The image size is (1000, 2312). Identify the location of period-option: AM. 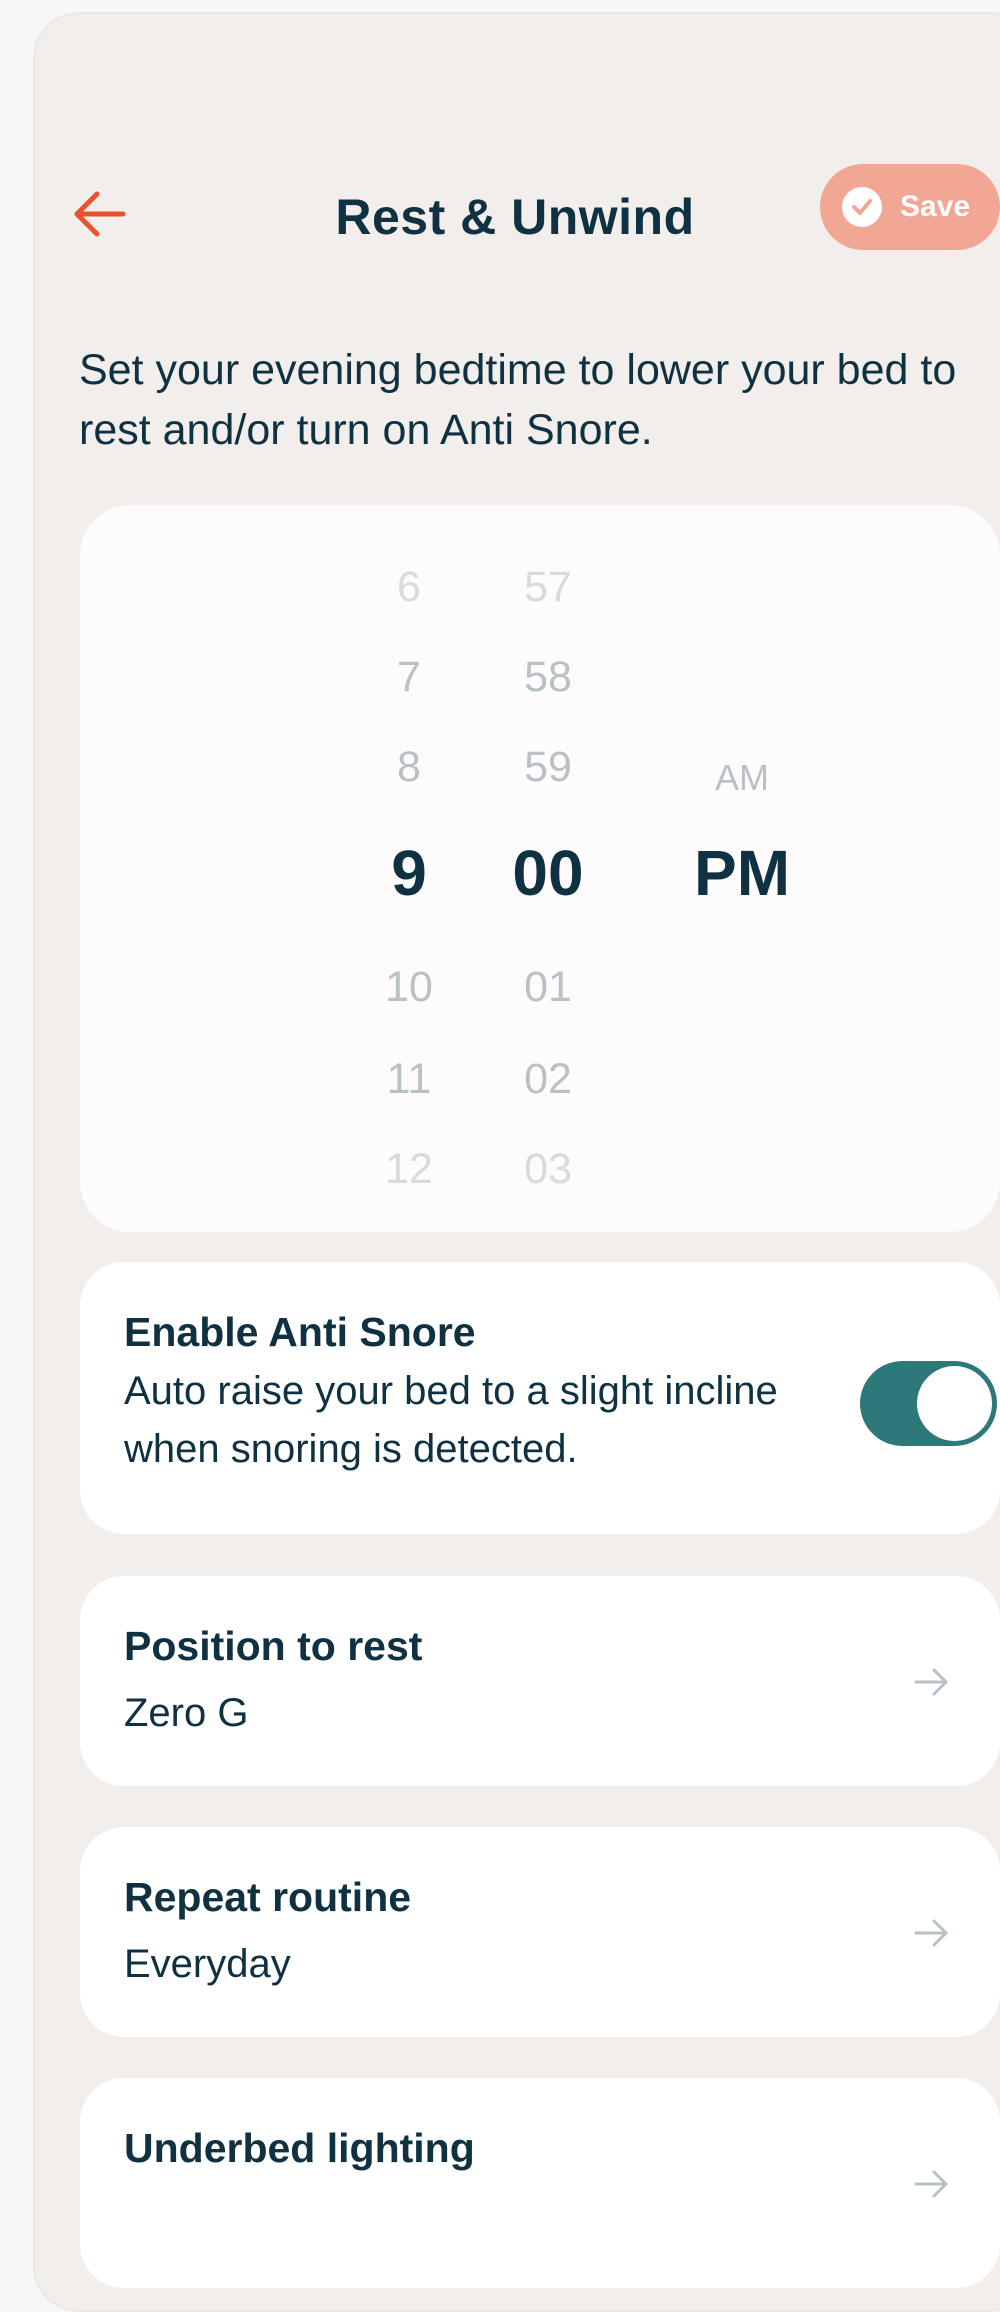
(742, 778).